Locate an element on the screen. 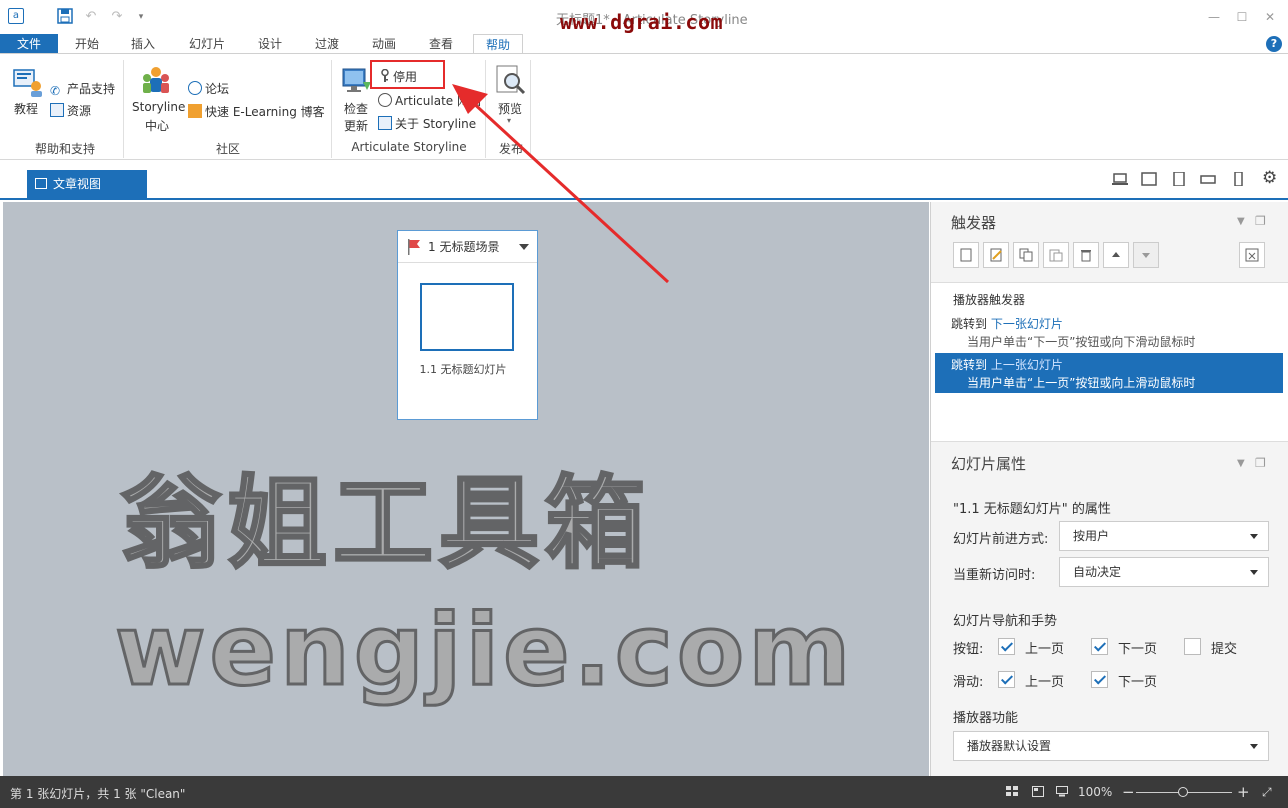  forums-button: 论坛 is located at coordinates (208, 88).